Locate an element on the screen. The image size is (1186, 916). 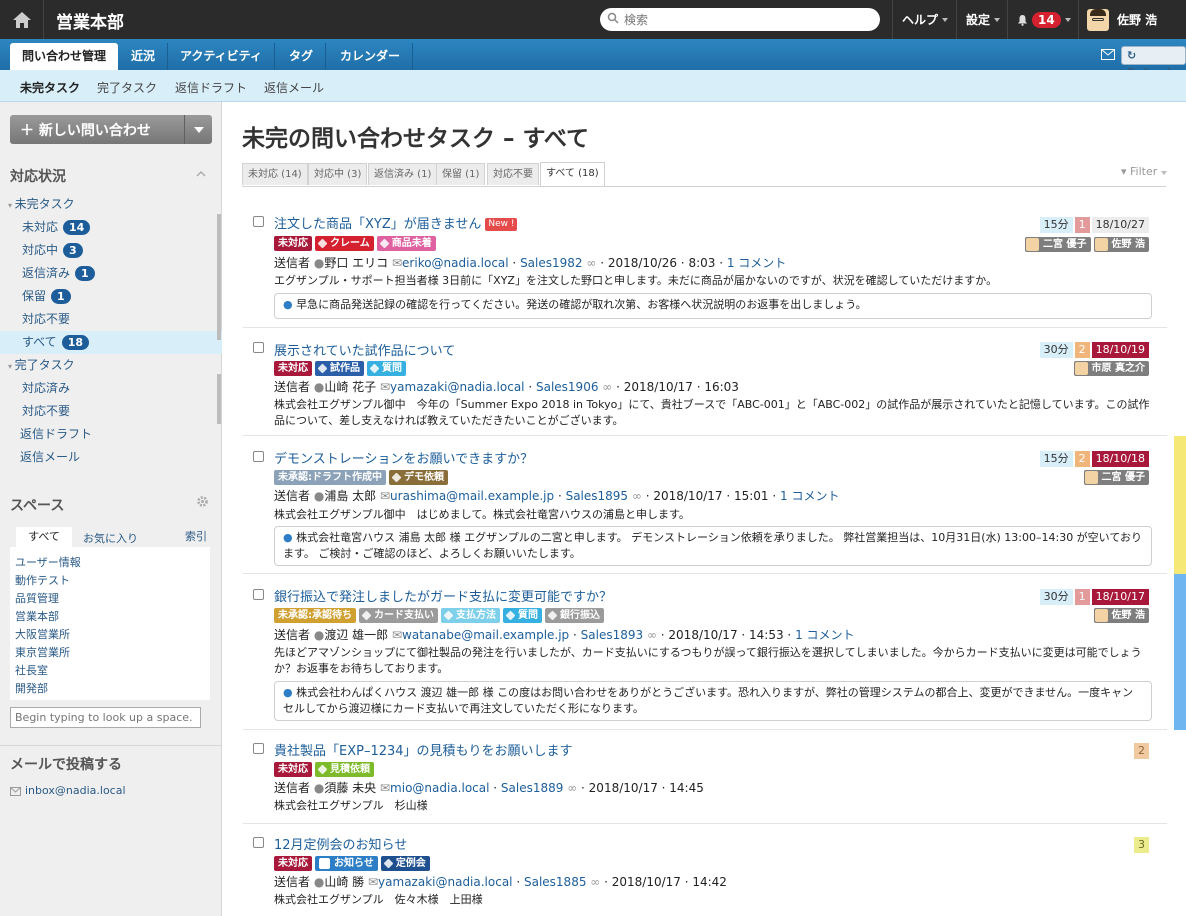
sender-email: mio@nadia.local is located at coordinates (439, 788).